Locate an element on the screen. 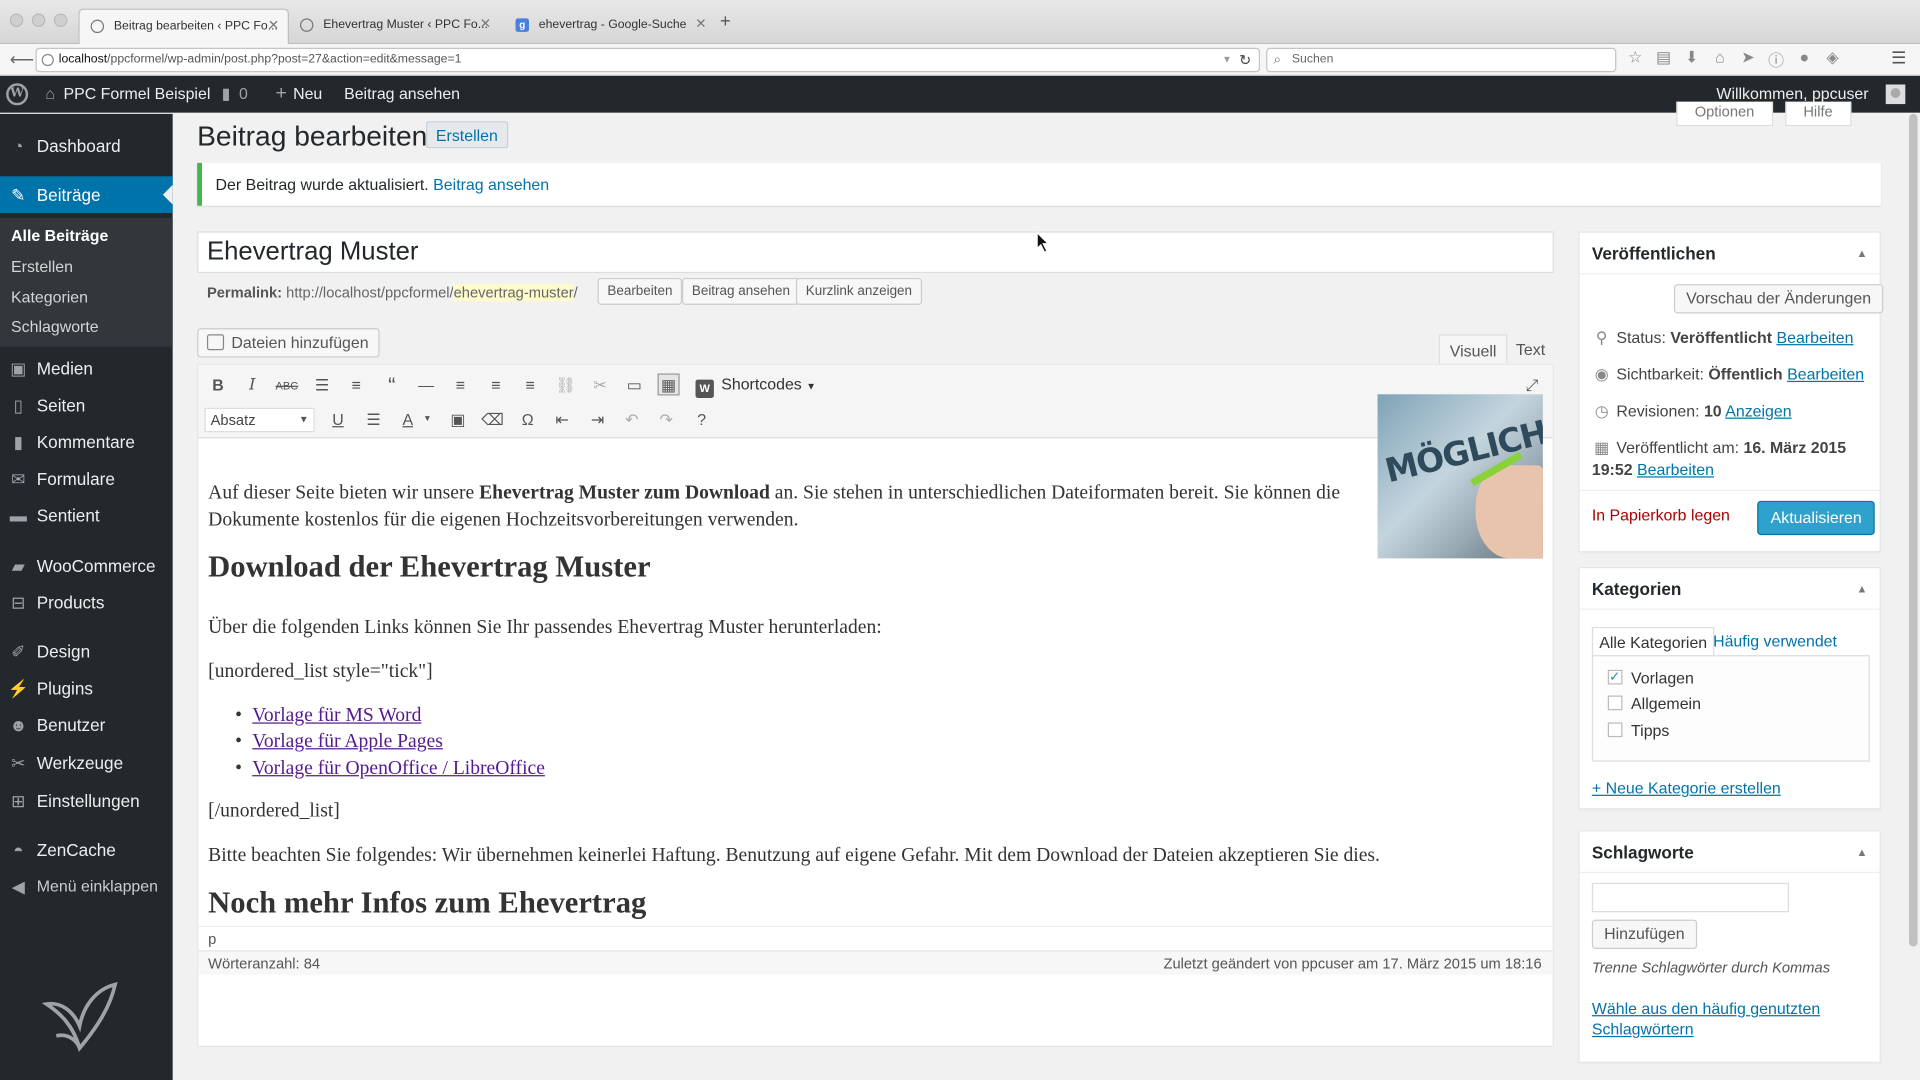  shortlink-button: Kurzlink anzeigen is located at coordinates (858, 291).